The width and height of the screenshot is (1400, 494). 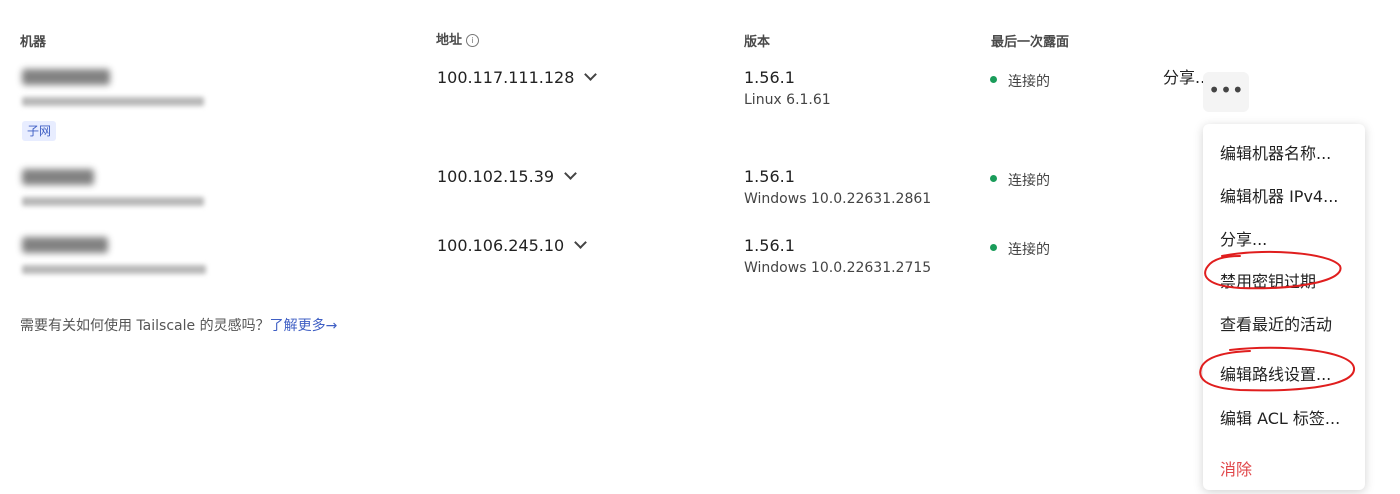 What do you see at coordinates (1277, 369) in the screenshot?
I see `annotation-circle-edit-route-settings` at bounding box center [1277, 369].